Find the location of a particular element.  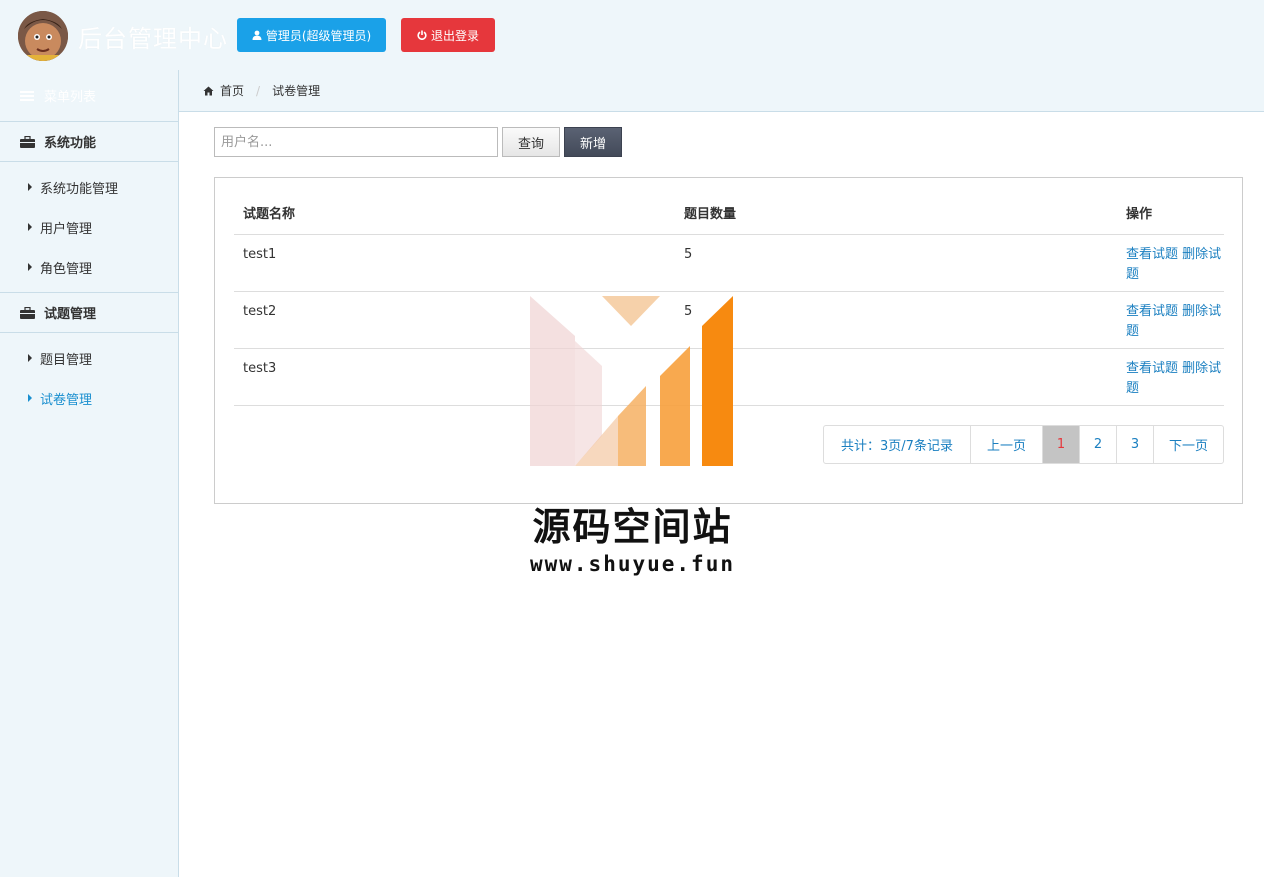

admin-button: 管理员(超级管理员) is located at coordinates (311, 35).